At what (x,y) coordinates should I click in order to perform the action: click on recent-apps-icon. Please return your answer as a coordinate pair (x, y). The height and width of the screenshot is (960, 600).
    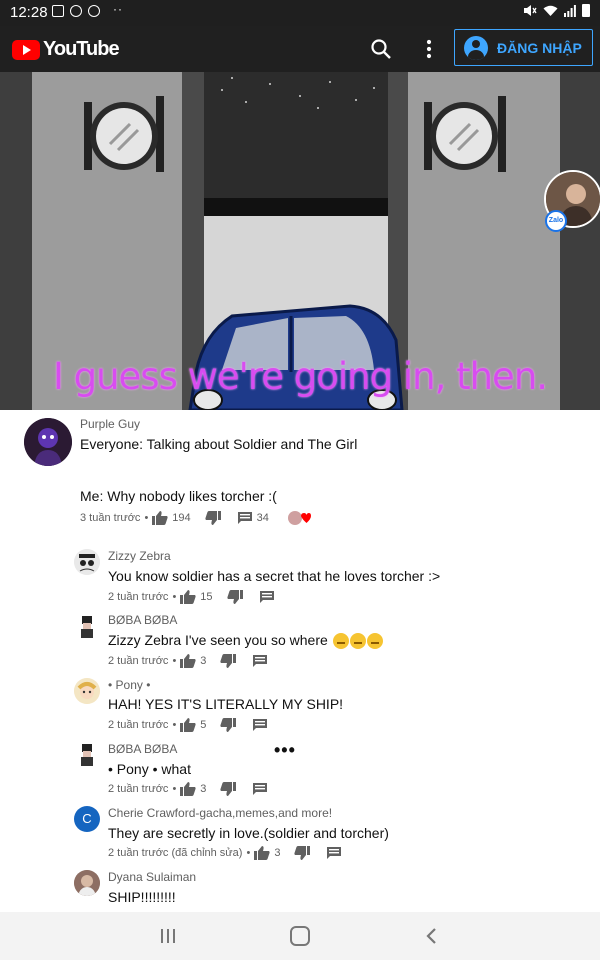
    Looking at the image, I should click on (168, 936).